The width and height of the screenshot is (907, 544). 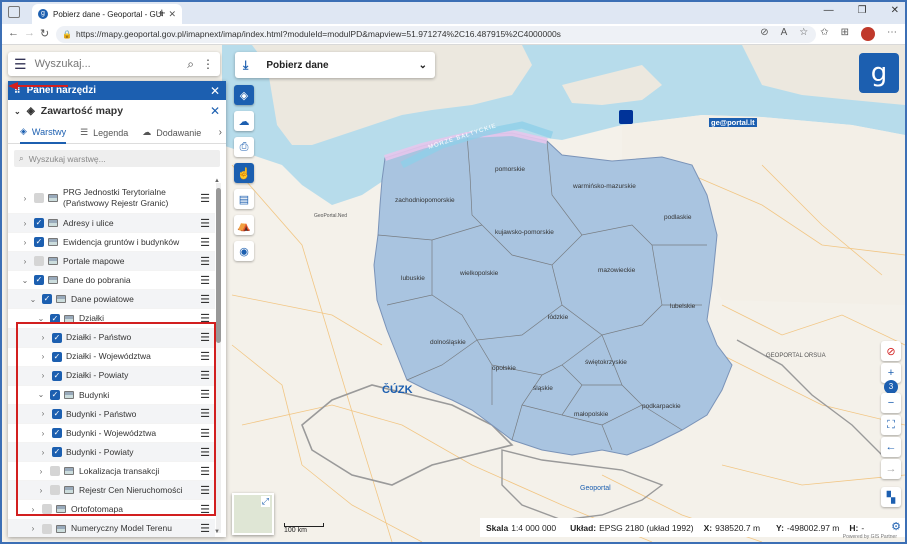 What do you see at coordinates (244, 95) in the screenshot?
I see `layers-tool-button: ◈` at bounding box center [244, 95].